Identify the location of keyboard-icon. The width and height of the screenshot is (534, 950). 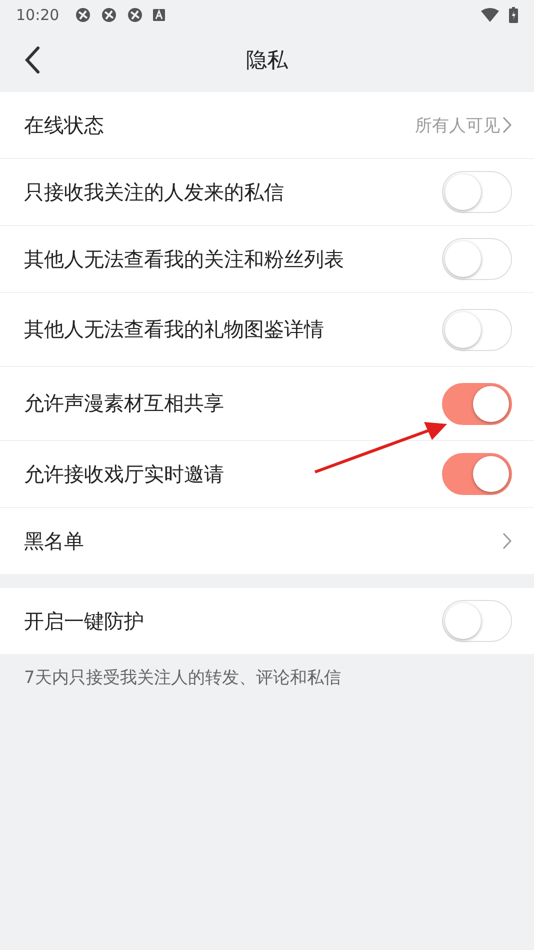
(159, 15).